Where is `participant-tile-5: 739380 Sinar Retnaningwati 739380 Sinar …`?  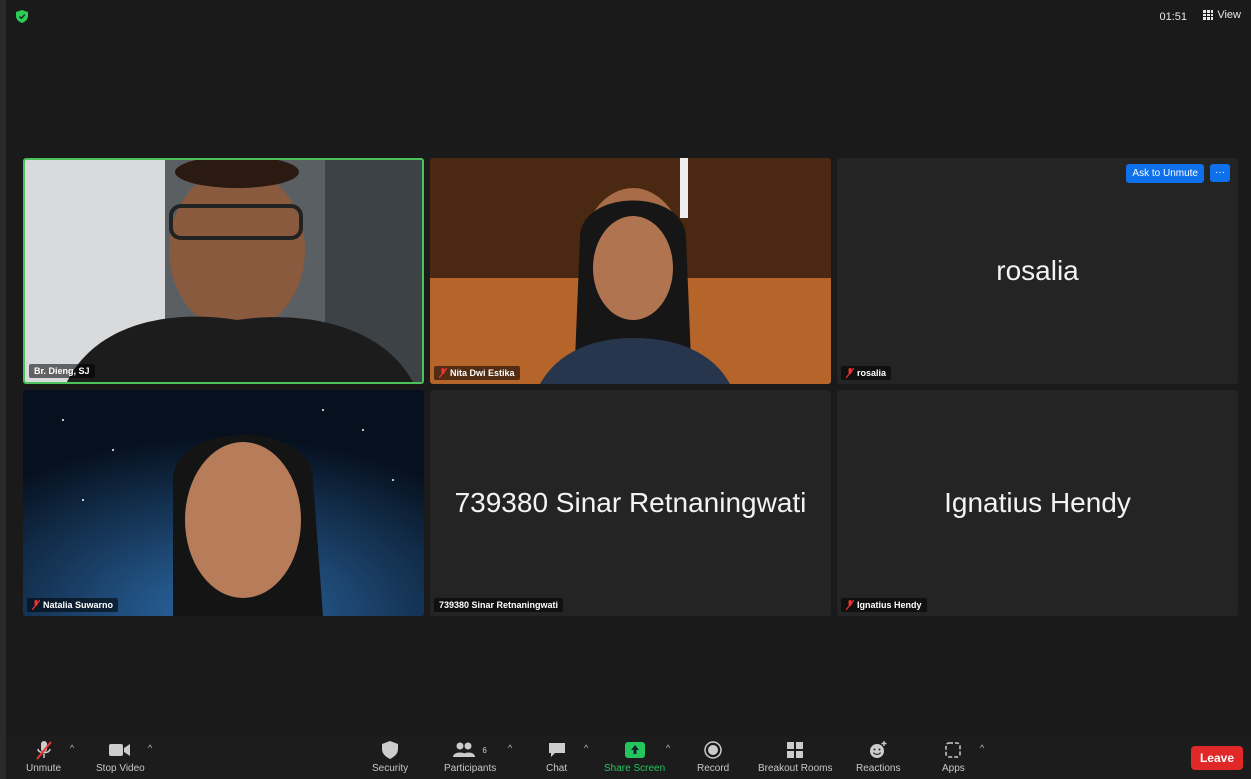
participant-tile-5: 739380 Sinar Retnaningwati 739380 Sinar … is located at coordinates (630, 503).